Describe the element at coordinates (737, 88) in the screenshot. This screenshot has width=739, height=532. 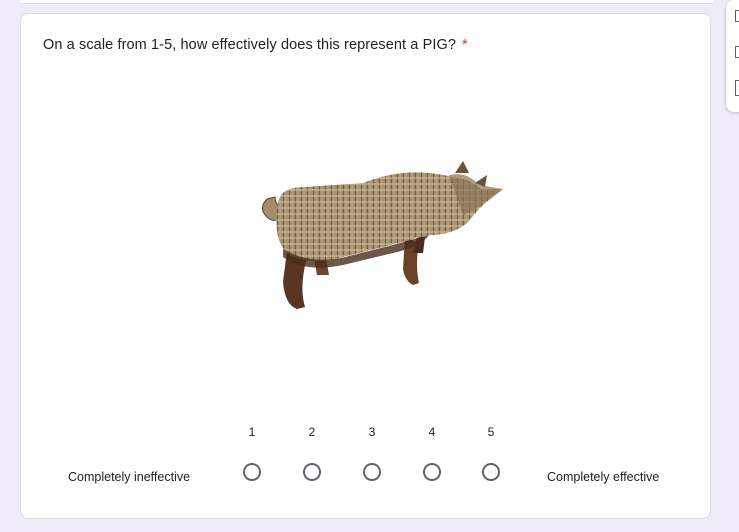
I see `add-section-icon` at that location.